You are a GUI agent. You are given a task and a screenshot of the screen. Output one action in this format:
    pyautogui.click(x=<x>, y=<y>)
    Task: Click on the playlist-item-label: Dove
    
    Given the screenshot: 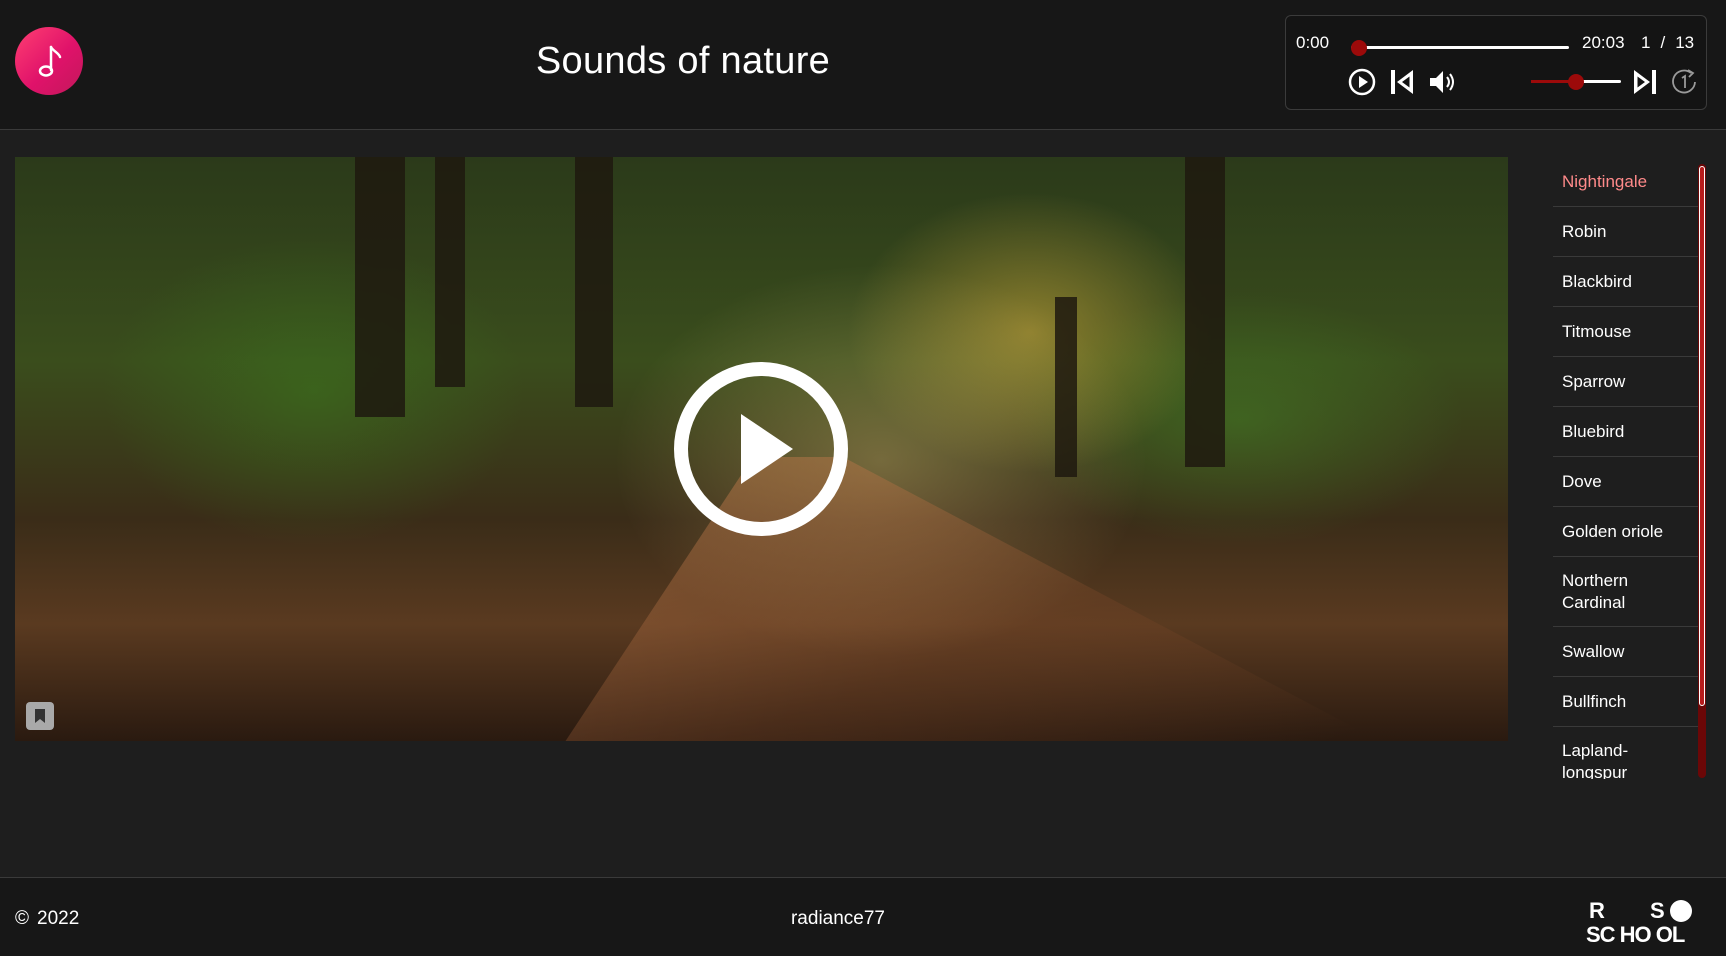 What is the action you would take?
    pyautogui.click(x=1582, y=481)
    